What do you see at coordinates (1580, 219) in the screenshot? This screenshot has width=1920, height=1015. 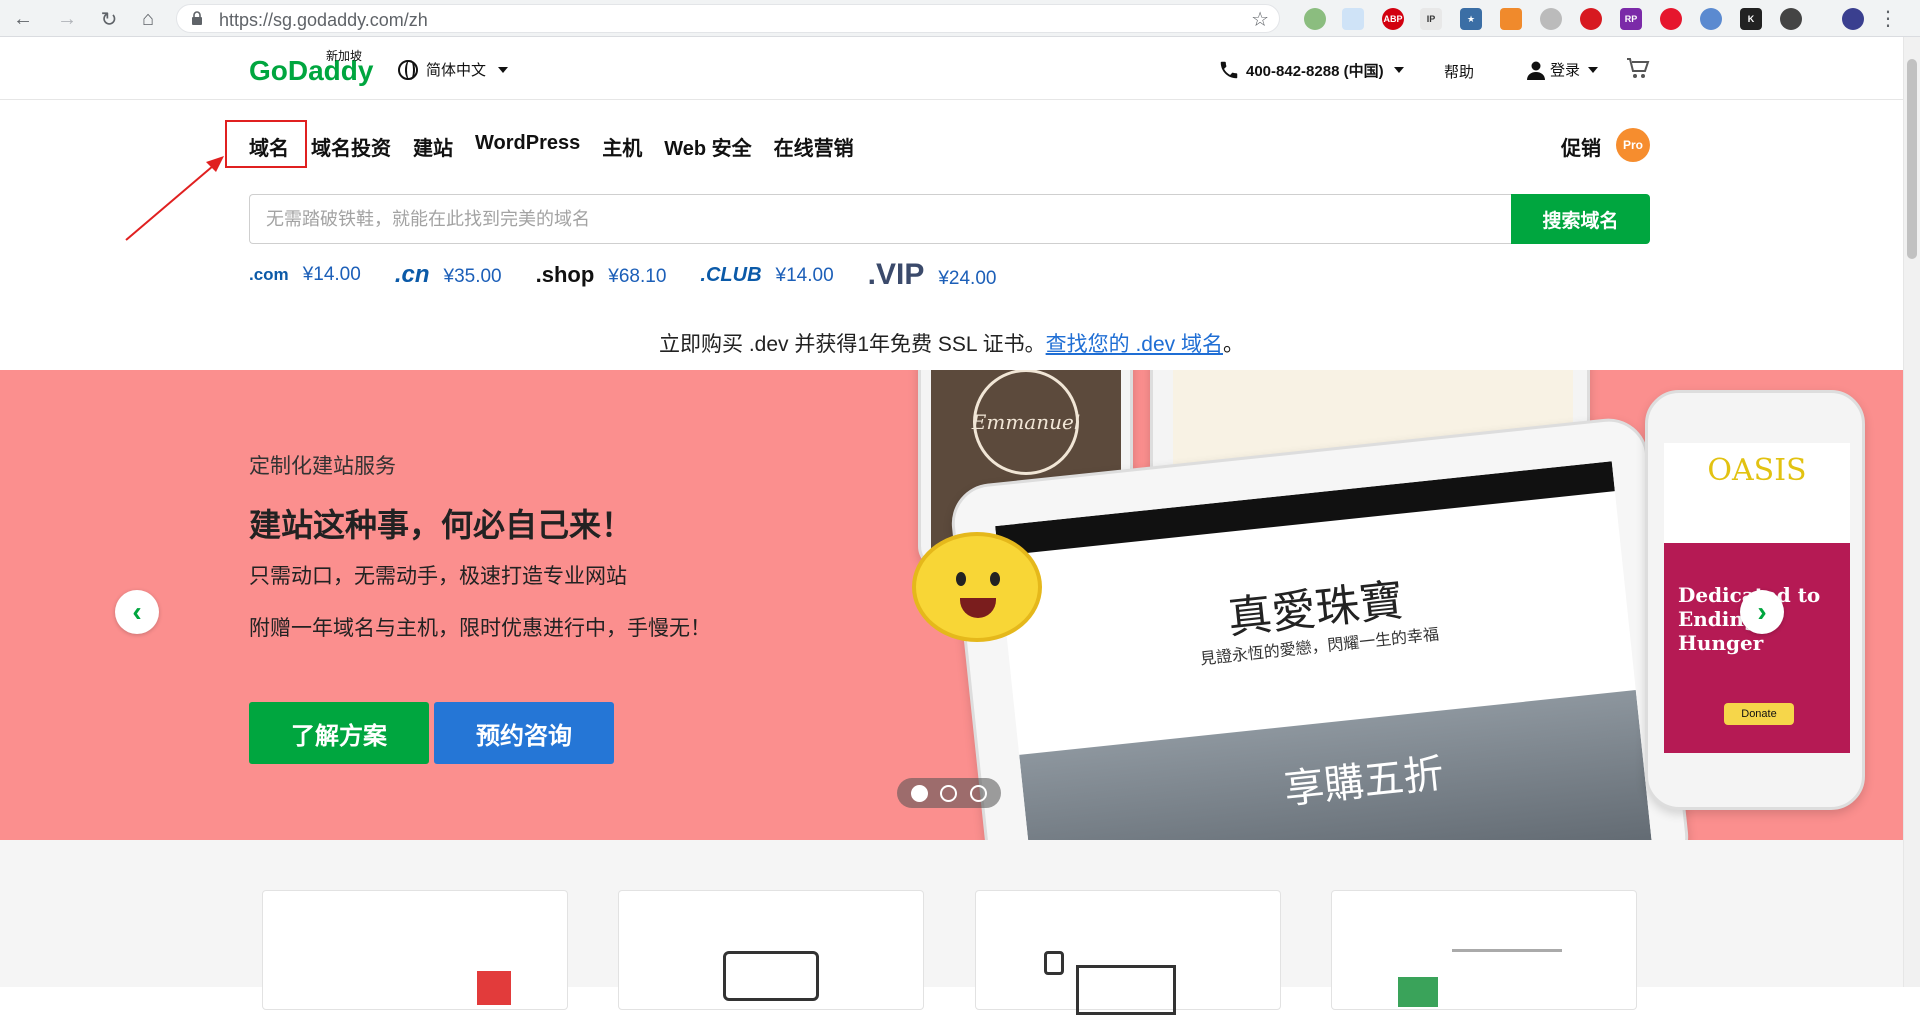 I see `search-domain-button: 搜索域名` at bounding box center [1580, 219].